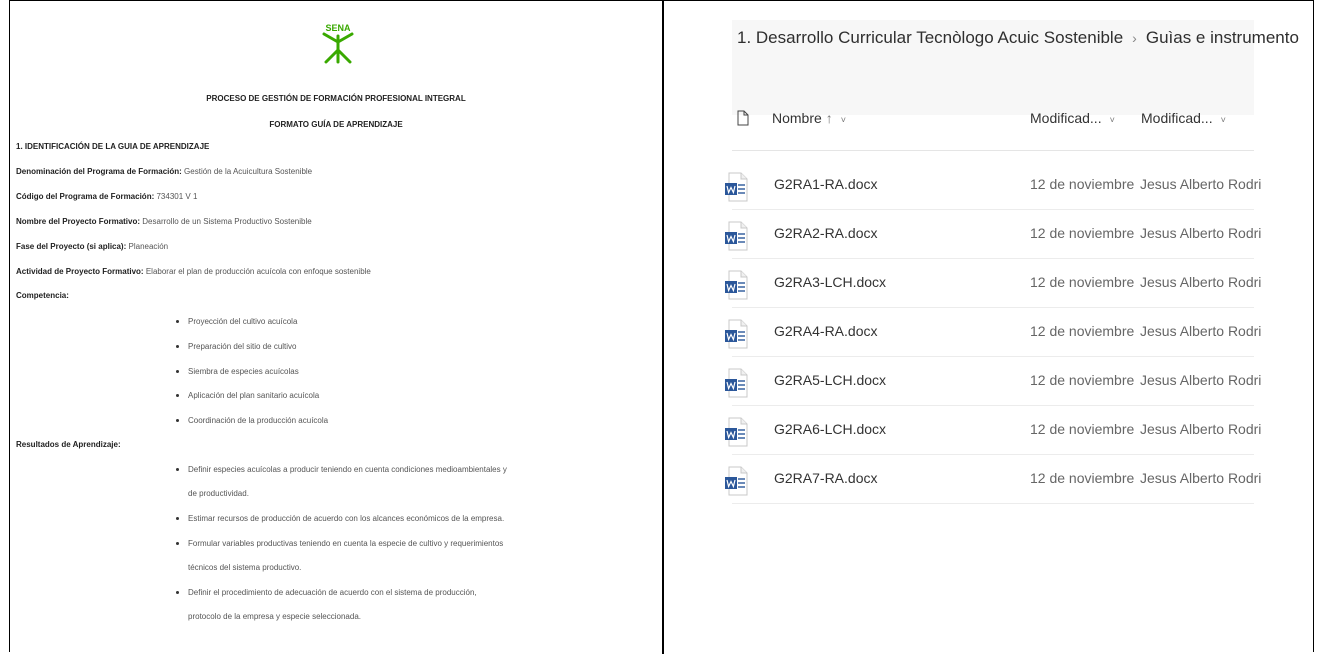  I want to click on file-name-link: G2RA7-RA.docx, so click(825, 478).